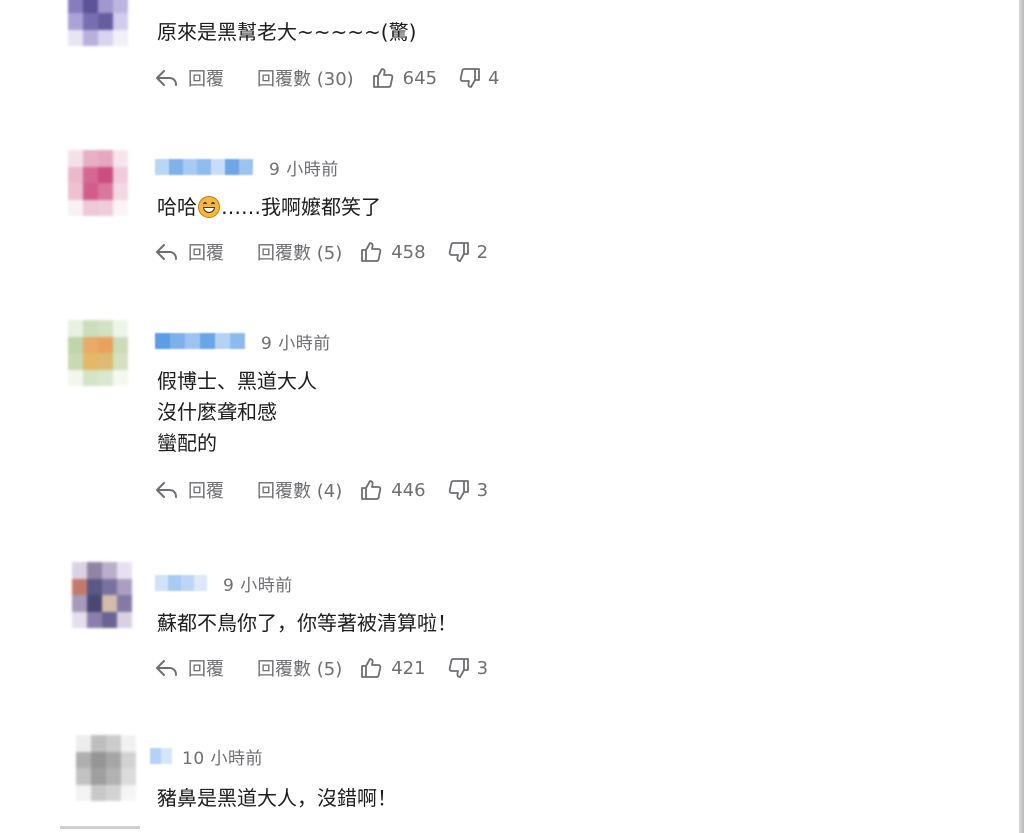 The width and height of the screenshot is (1024, 833). What do you see at coordinates (420, 78) in the screenshot?
I see `like-count: 645` at bounding box center [420, 78].